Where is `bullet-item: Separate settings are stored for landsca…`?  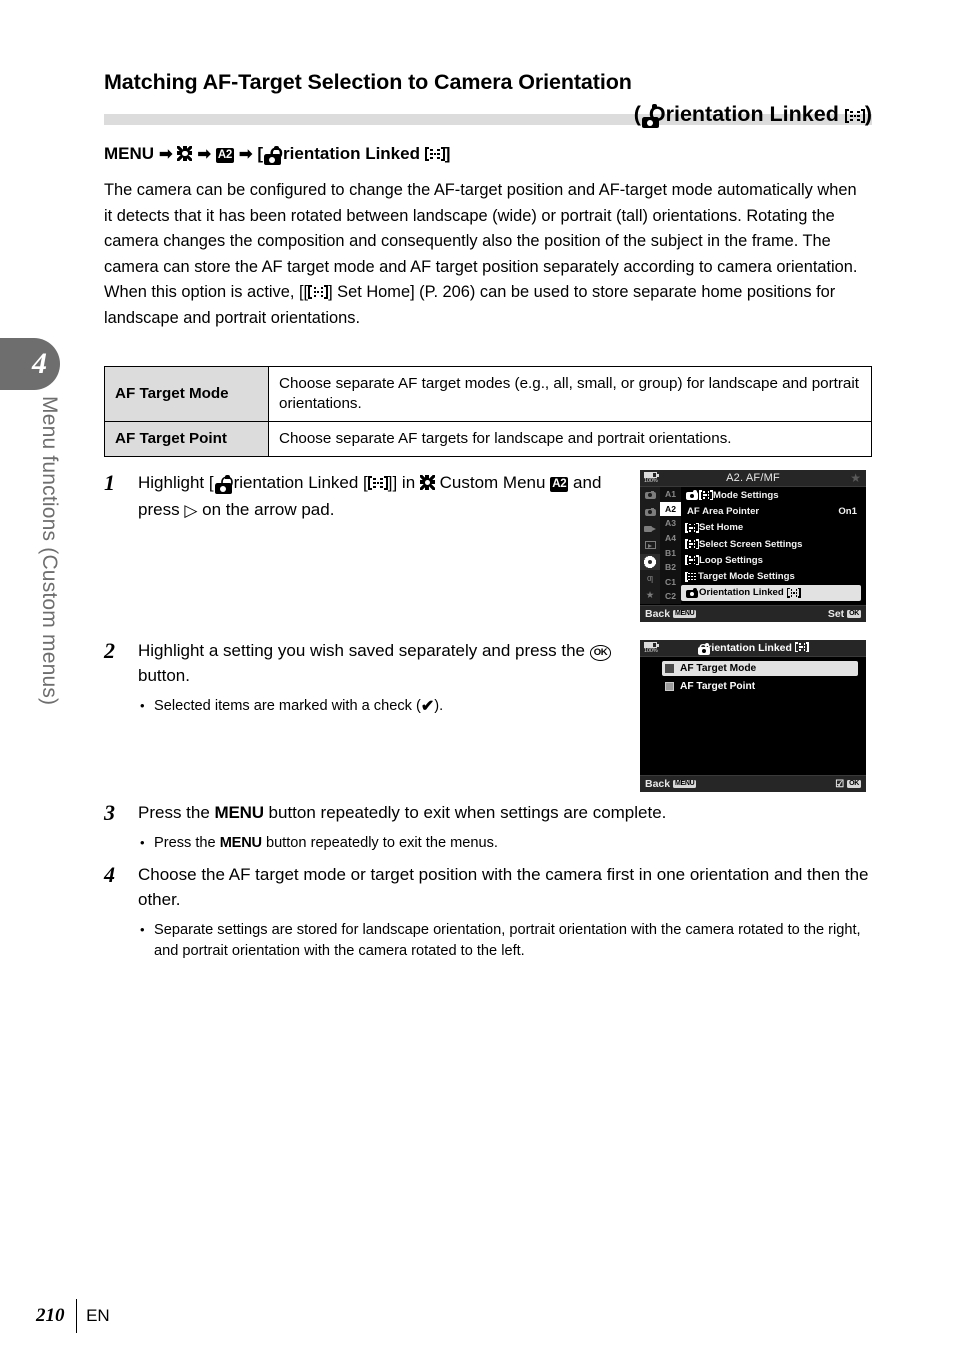 bullet-item: Separate settings are stored for landsca… is located at coordinates (505, 940).